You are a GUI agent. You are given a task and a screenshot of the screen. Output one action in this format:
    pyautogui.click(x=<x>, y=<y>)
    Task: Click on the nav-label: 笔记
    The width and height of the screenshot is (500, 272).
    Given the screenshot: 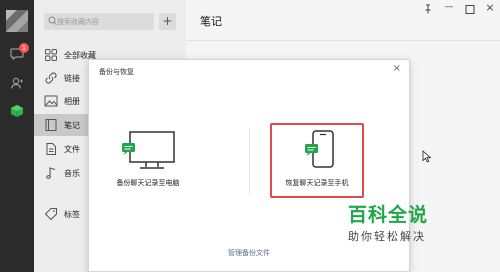 What is the action you would take?
    pyautogui.click(x=72, y=125)
    